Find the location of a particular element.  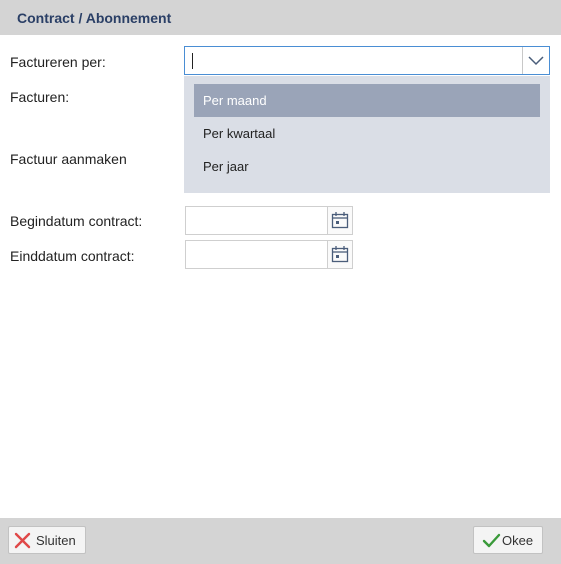

option-per-jaar: Per jaar is located at coordinates (367, 166).